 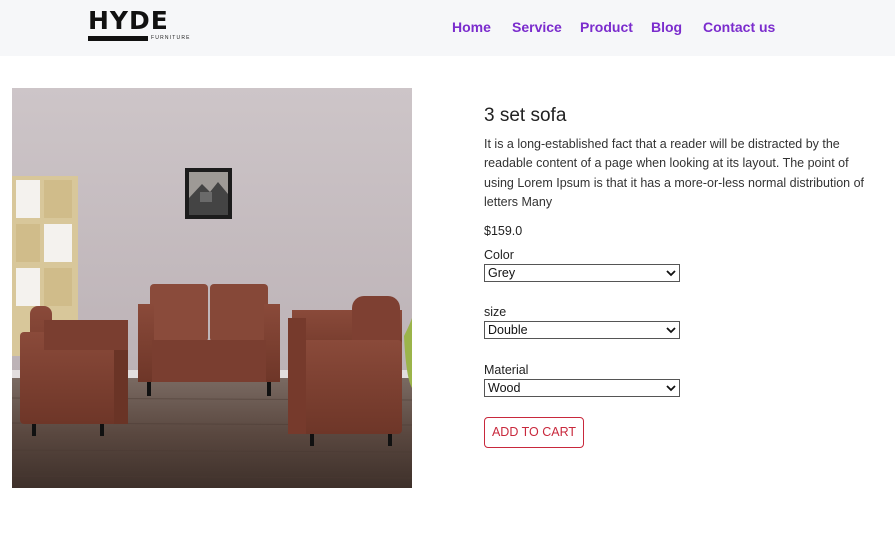 What do you see at coordinates (495, 312) in the screenshot?
I see `size-label: size` at bounding box center [495, 312].